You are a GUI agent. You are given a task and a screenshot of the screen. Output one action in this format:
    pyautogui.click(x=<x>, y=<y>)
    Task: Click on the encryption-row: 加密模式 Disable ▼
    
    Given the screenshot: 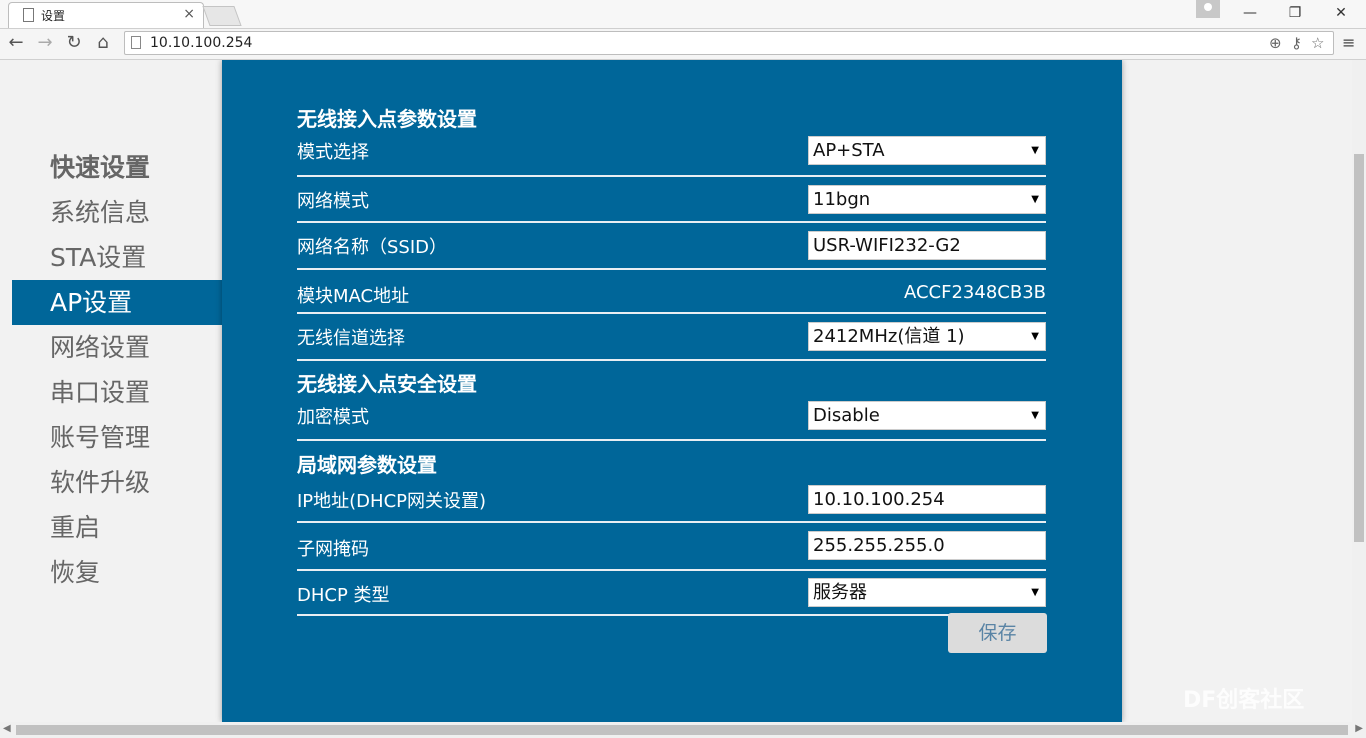 What is the action you would take?
    pyautogui.click(x=671, y=419)
    